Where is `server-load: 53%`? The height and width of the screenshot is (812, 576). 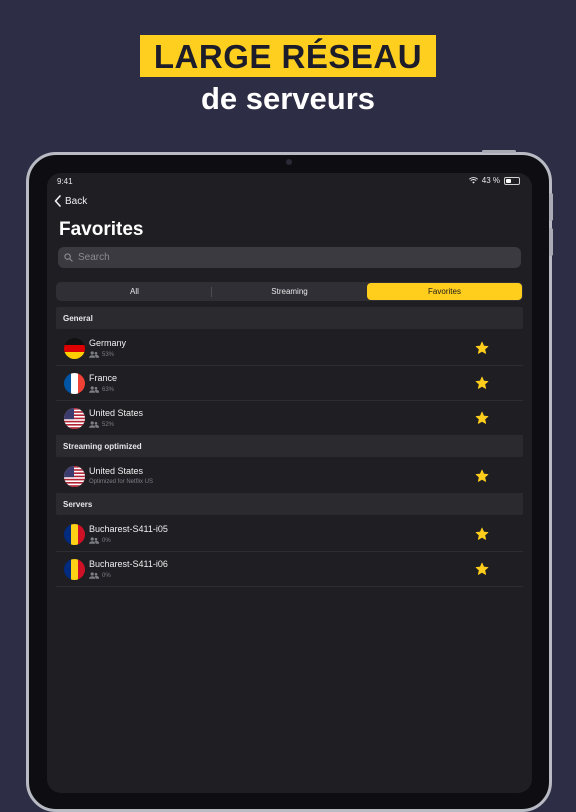
server-load: 53% is located at coordinates (101, 354).